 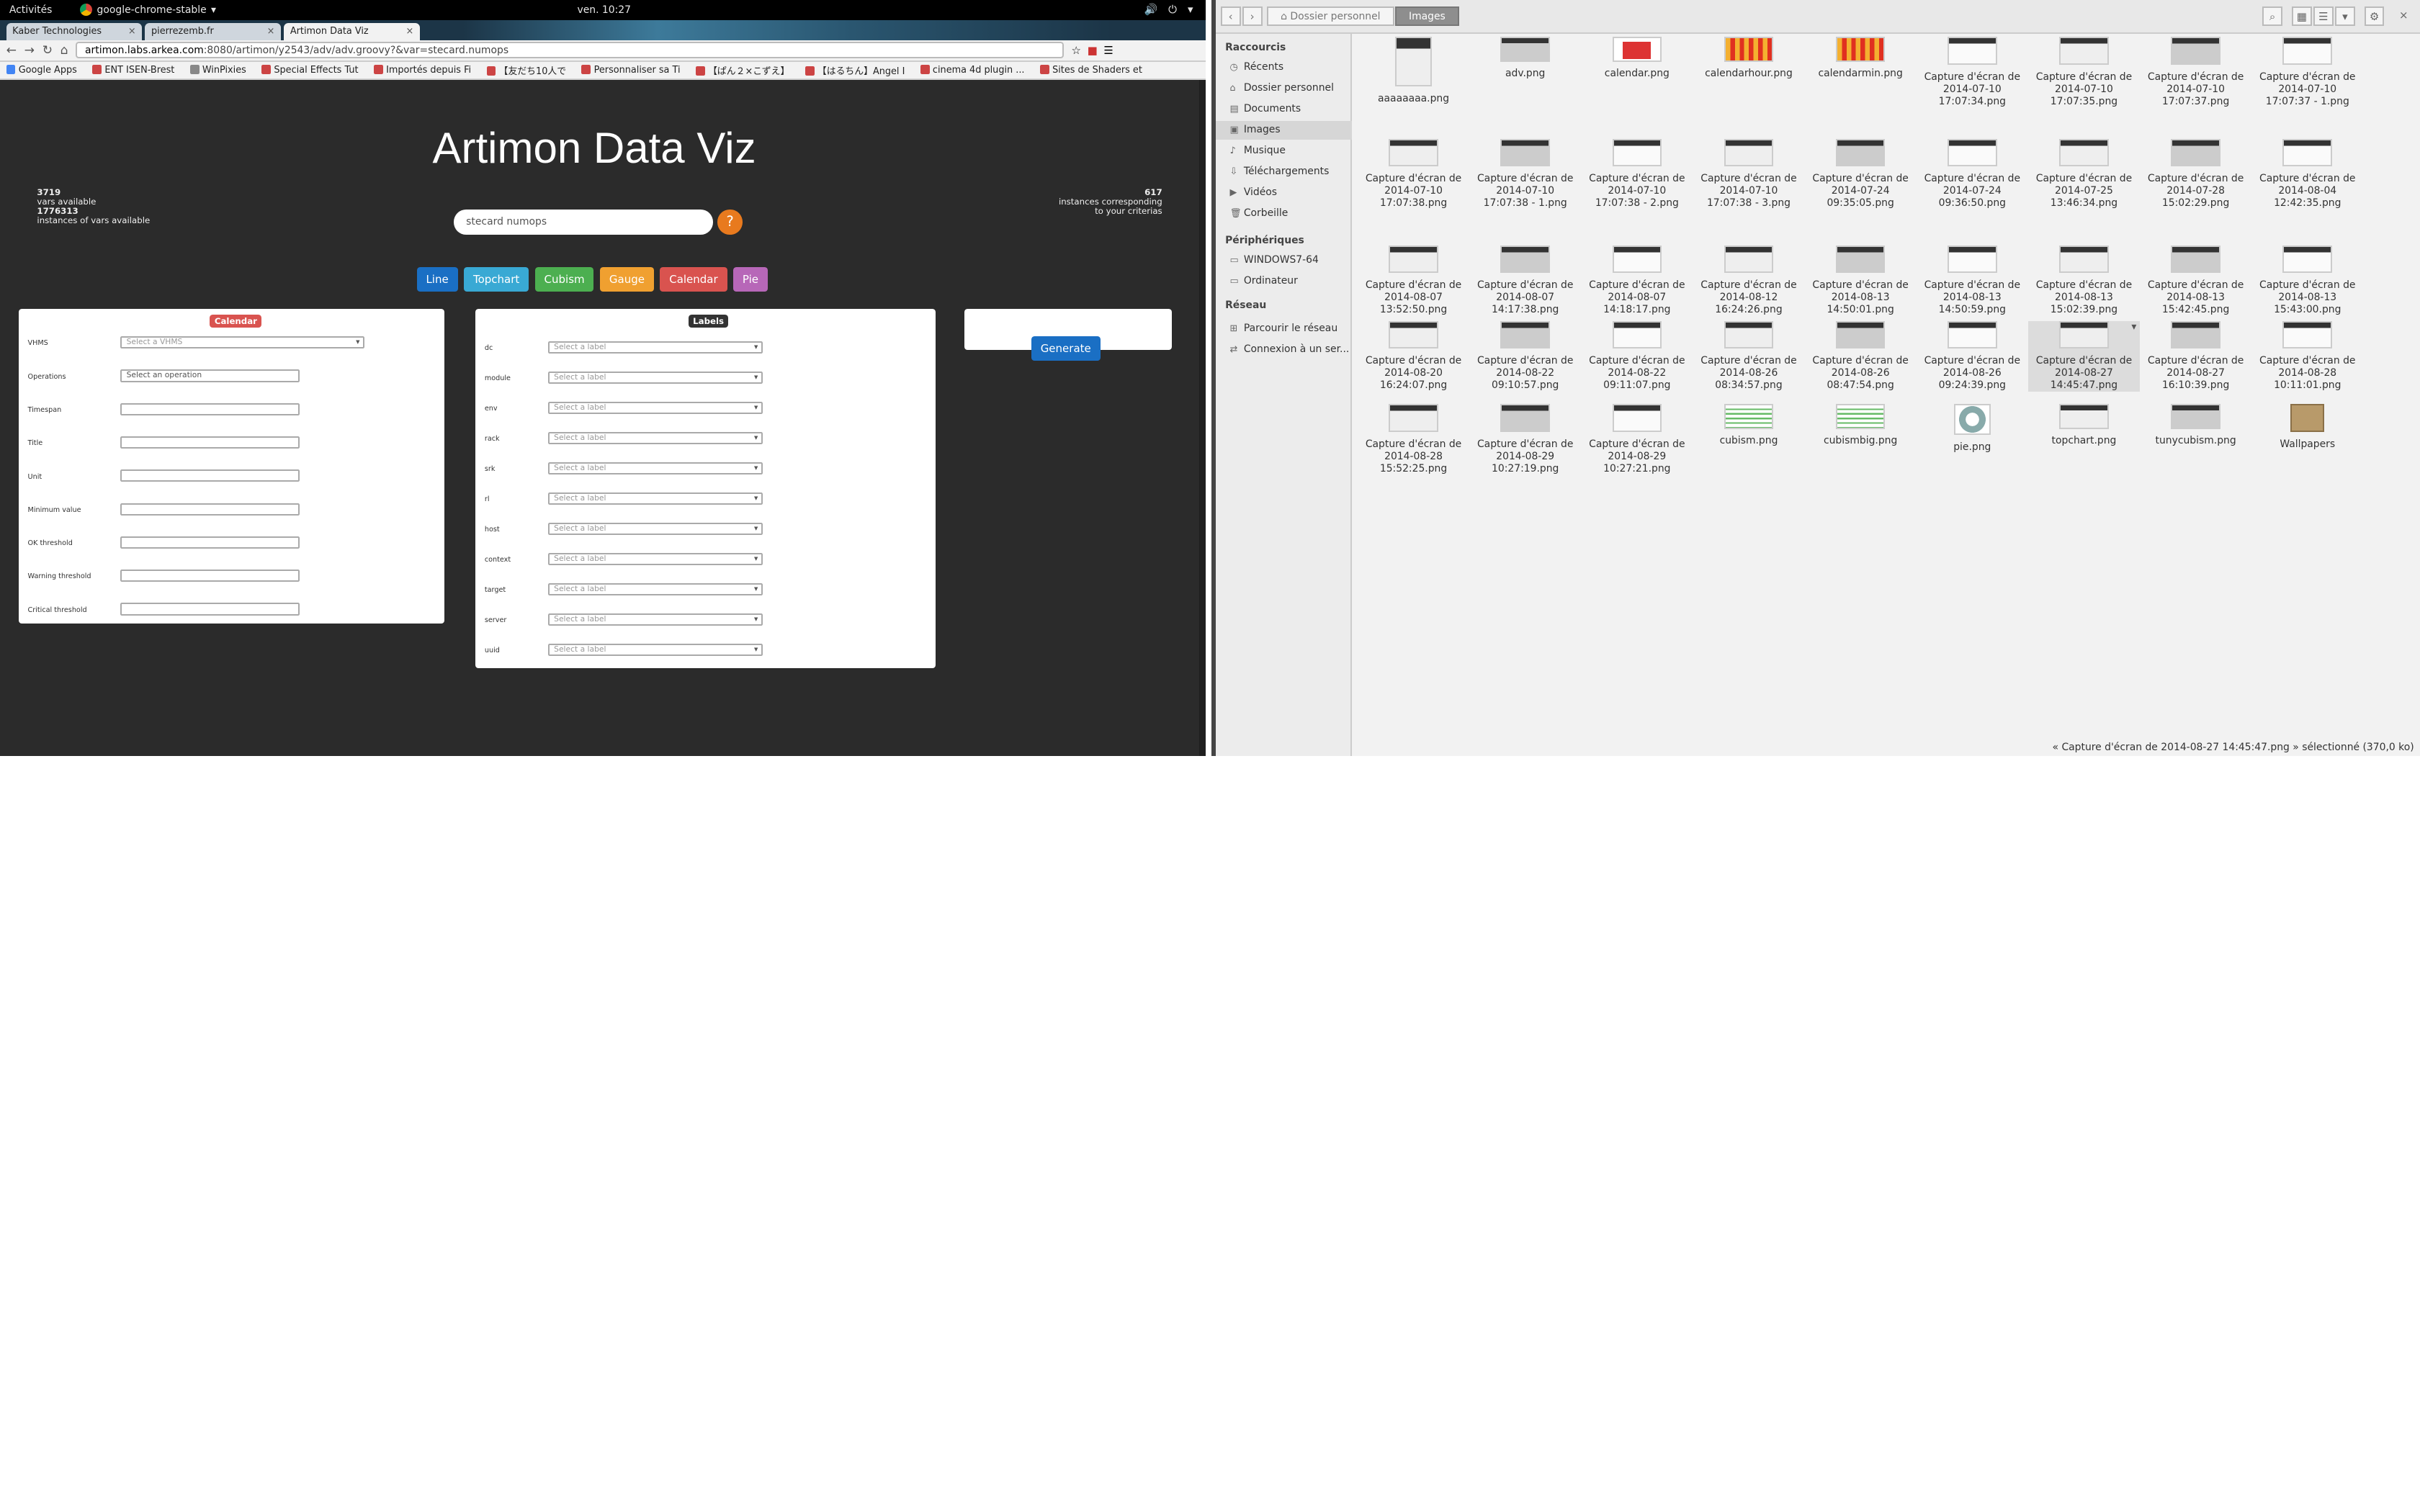 What do you see at coordinates (1076, 50) in the screenshot?
I see `bookmark-star-icon: ☆` at bounding box center [1076, 50].